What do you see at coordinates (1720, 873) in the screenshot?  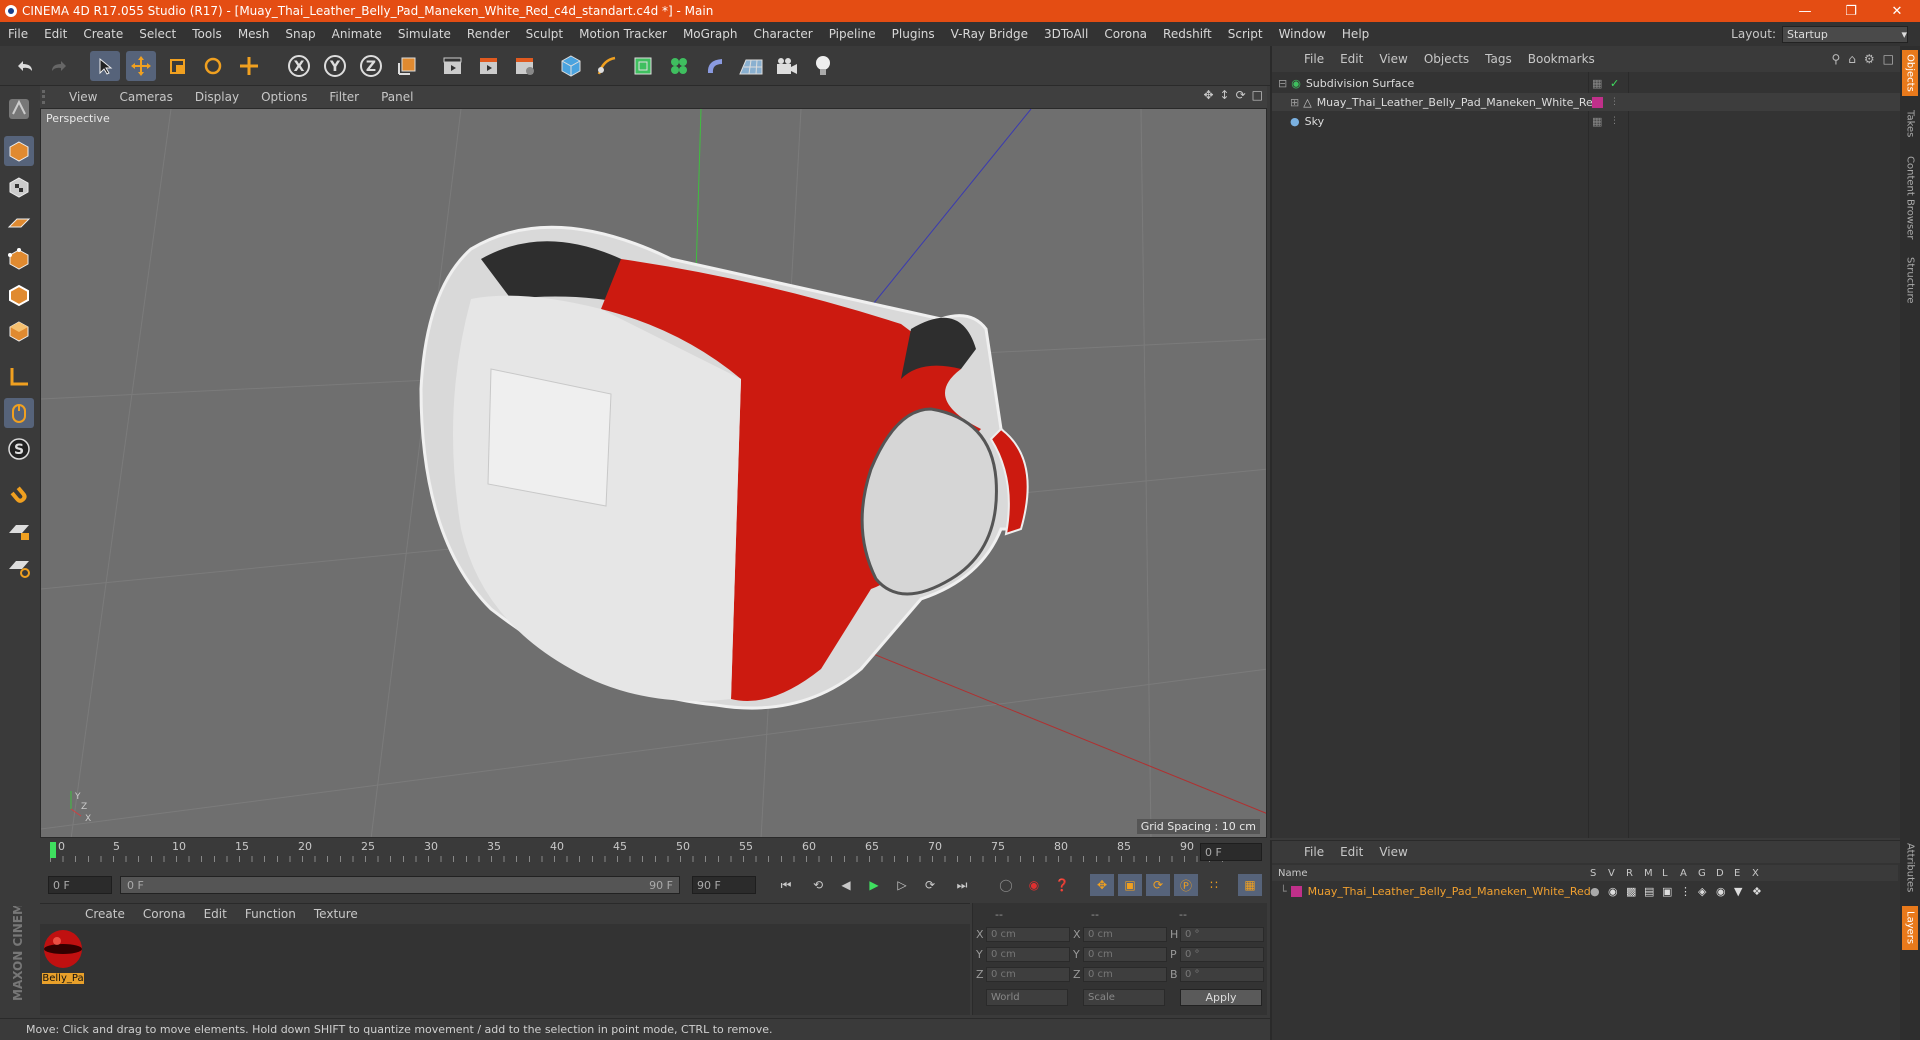 I see `layer-col-header: D` at bounding box center [1720, 873].